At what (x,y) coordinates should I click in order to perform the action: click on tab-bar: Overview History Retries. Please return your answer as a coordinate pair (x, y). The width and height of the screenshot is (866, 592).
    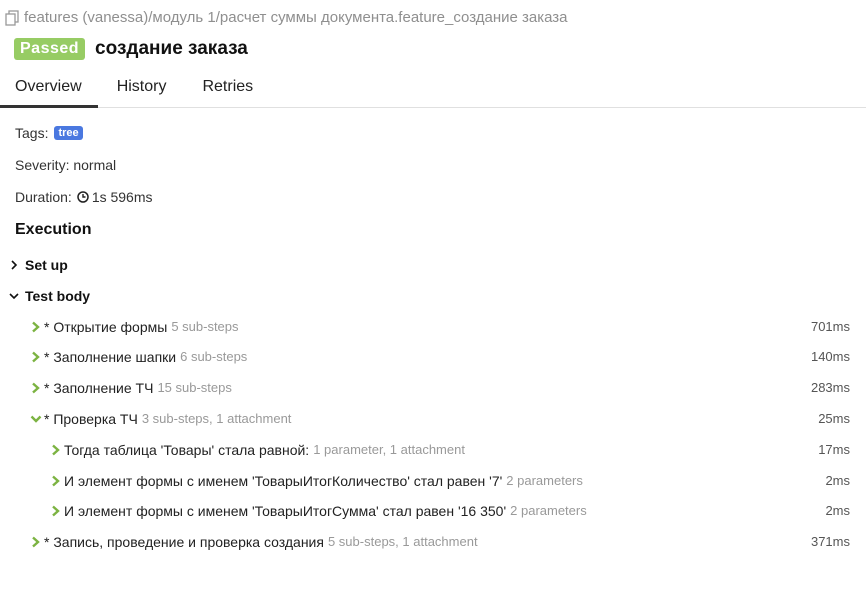
    Looking at the image, I should click on (433, 89).